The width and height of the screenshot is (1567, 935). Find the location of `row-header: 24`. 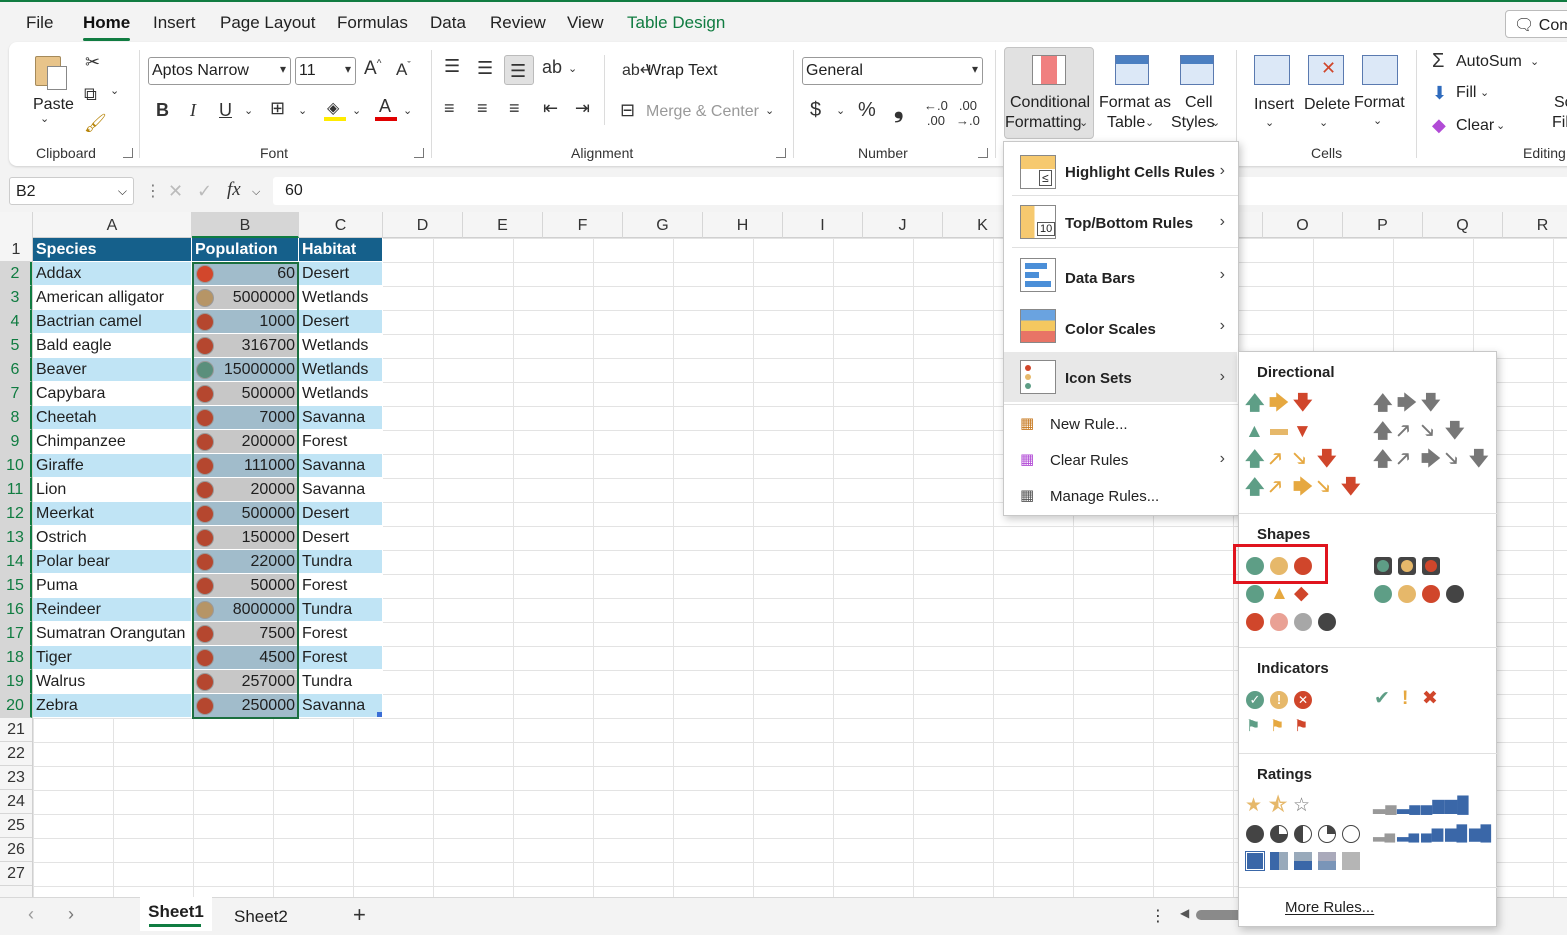

row-header: 24 is located at coordinates (16, 802).